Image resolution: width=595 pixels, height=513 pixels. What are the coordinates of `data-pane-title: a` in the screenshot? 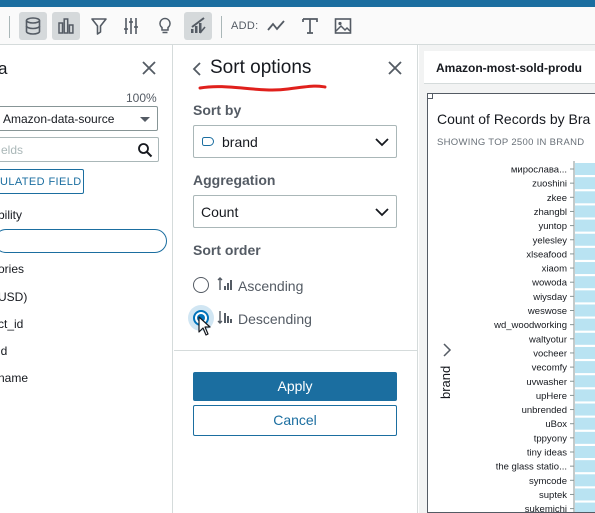 It's located at (4, 68).